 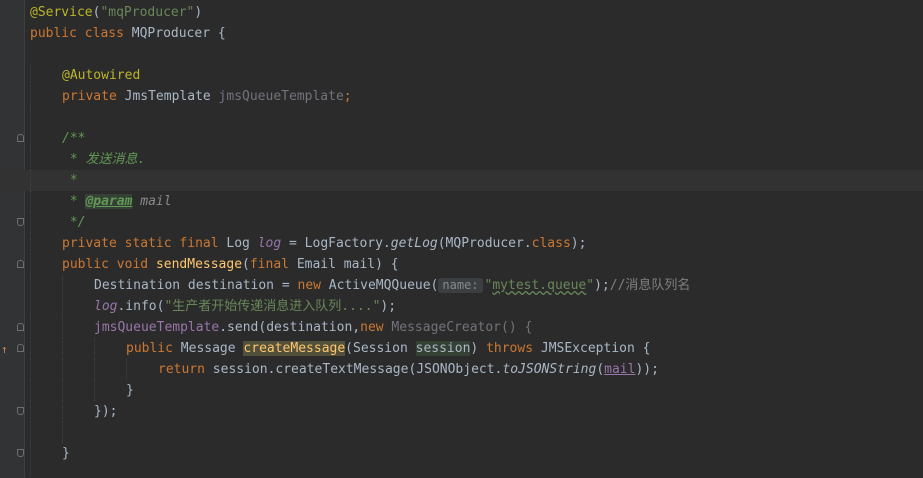 What do you see at coordinates (379, 285) in the screenshot?
I see `ctor-activemqqueue: ActiveMQQueue(` at bounding box center [379, 285].